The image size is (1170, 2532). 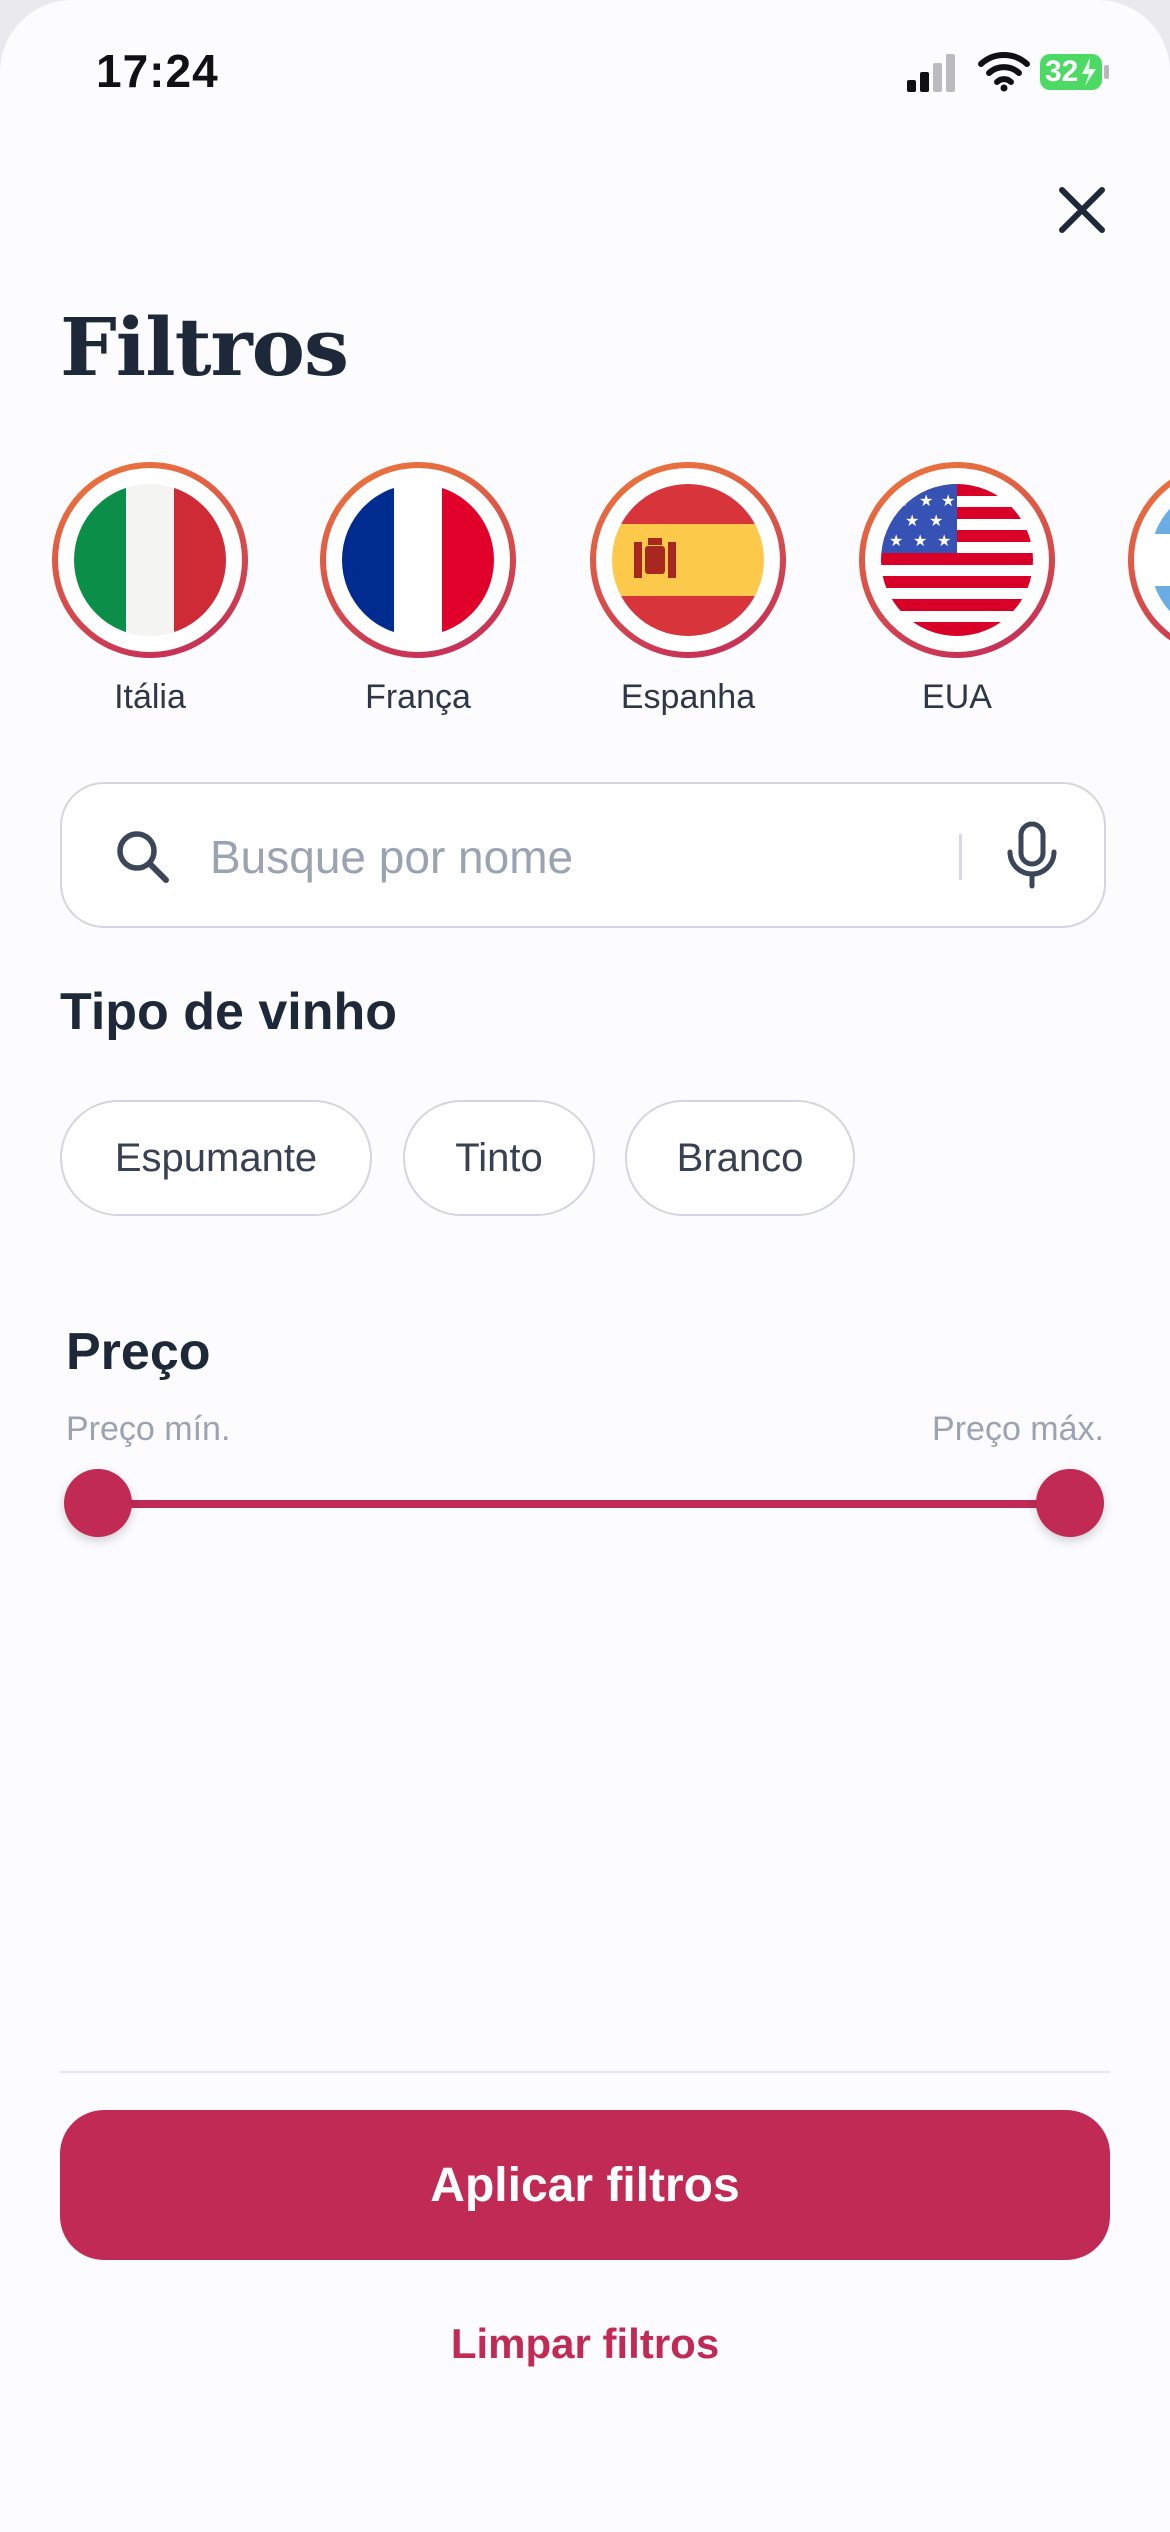 What do you see at coordinates (740, 1158) in the screenshot?
I see `chip-branco: Branco` at bounding box center [740, 1158].